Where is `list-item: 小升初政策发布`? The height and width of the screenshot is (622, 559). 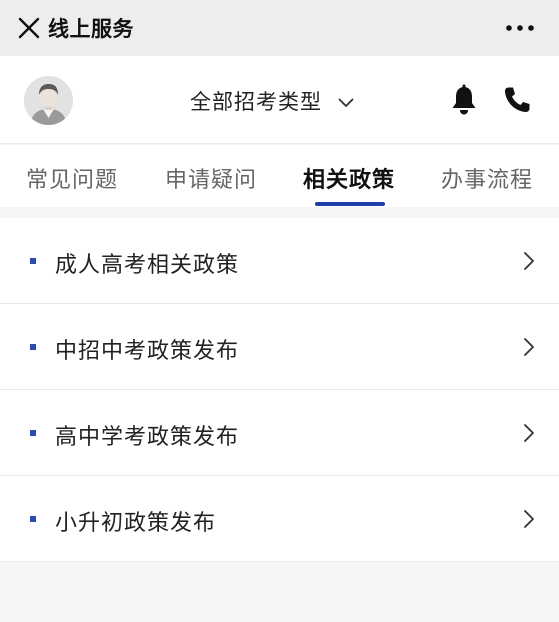 list-item: 小升初政策发布 is located at coordinates (279, 519).